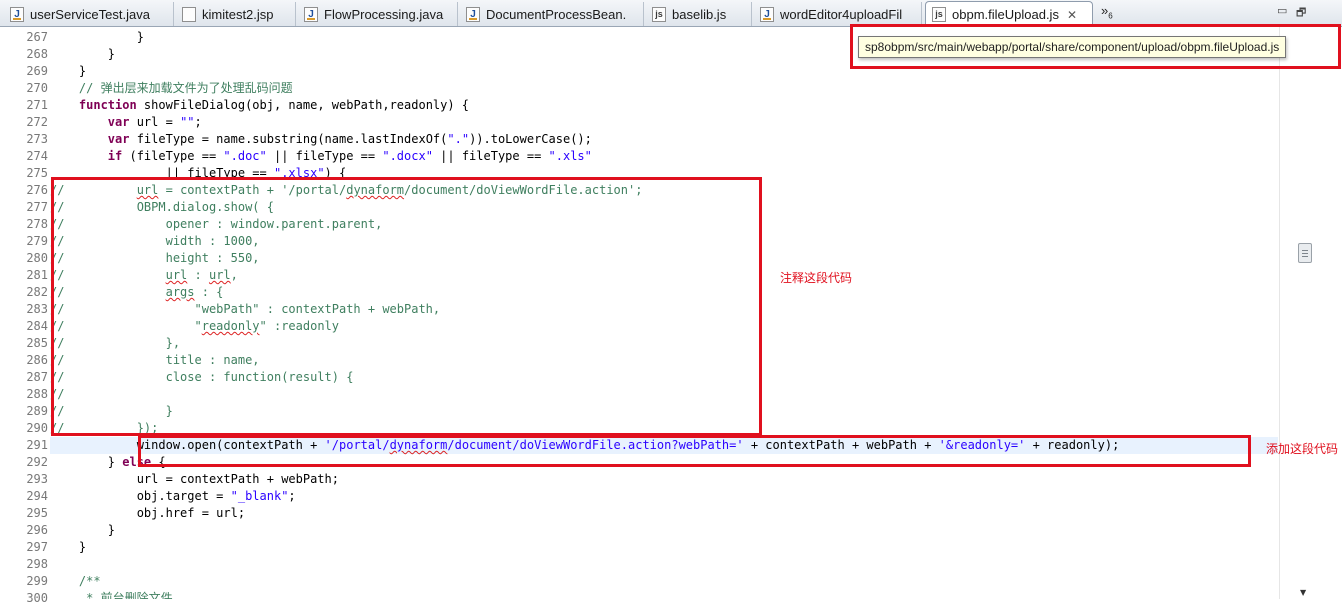 The image size is (1342, 607). Describe the element at coordinates (841, 14) in the screenshot. I see `tab-label: wordEditor4uploadFil` at that location.